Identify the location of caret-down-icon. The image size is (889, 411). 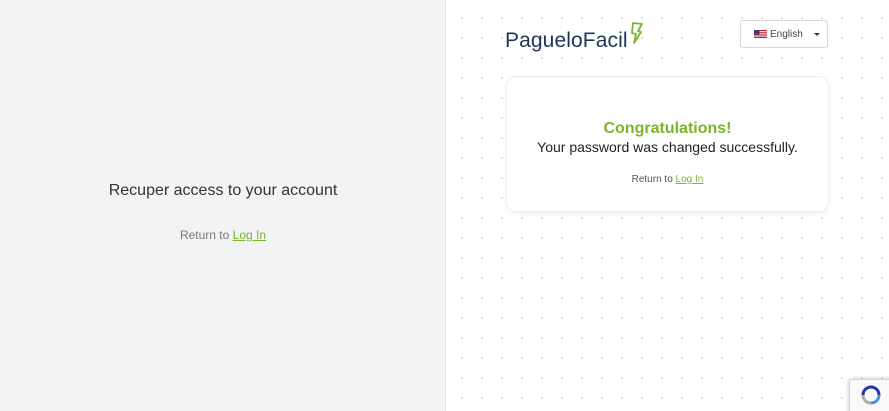
(817, 34).